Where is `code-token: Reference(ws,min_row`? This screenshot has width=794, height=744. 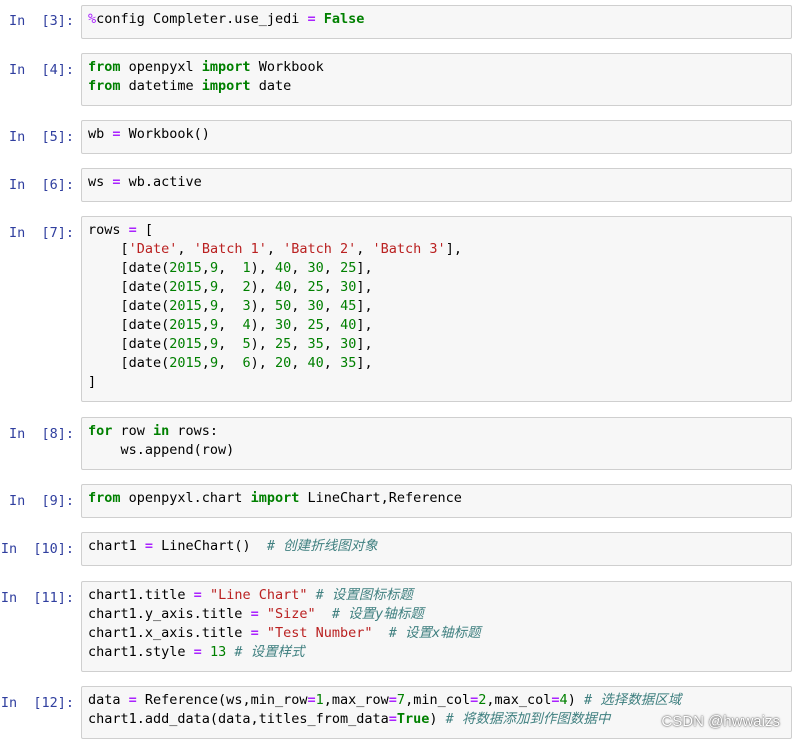 code-token: Reference(ws,min_row is located at coordinates (222, 700).